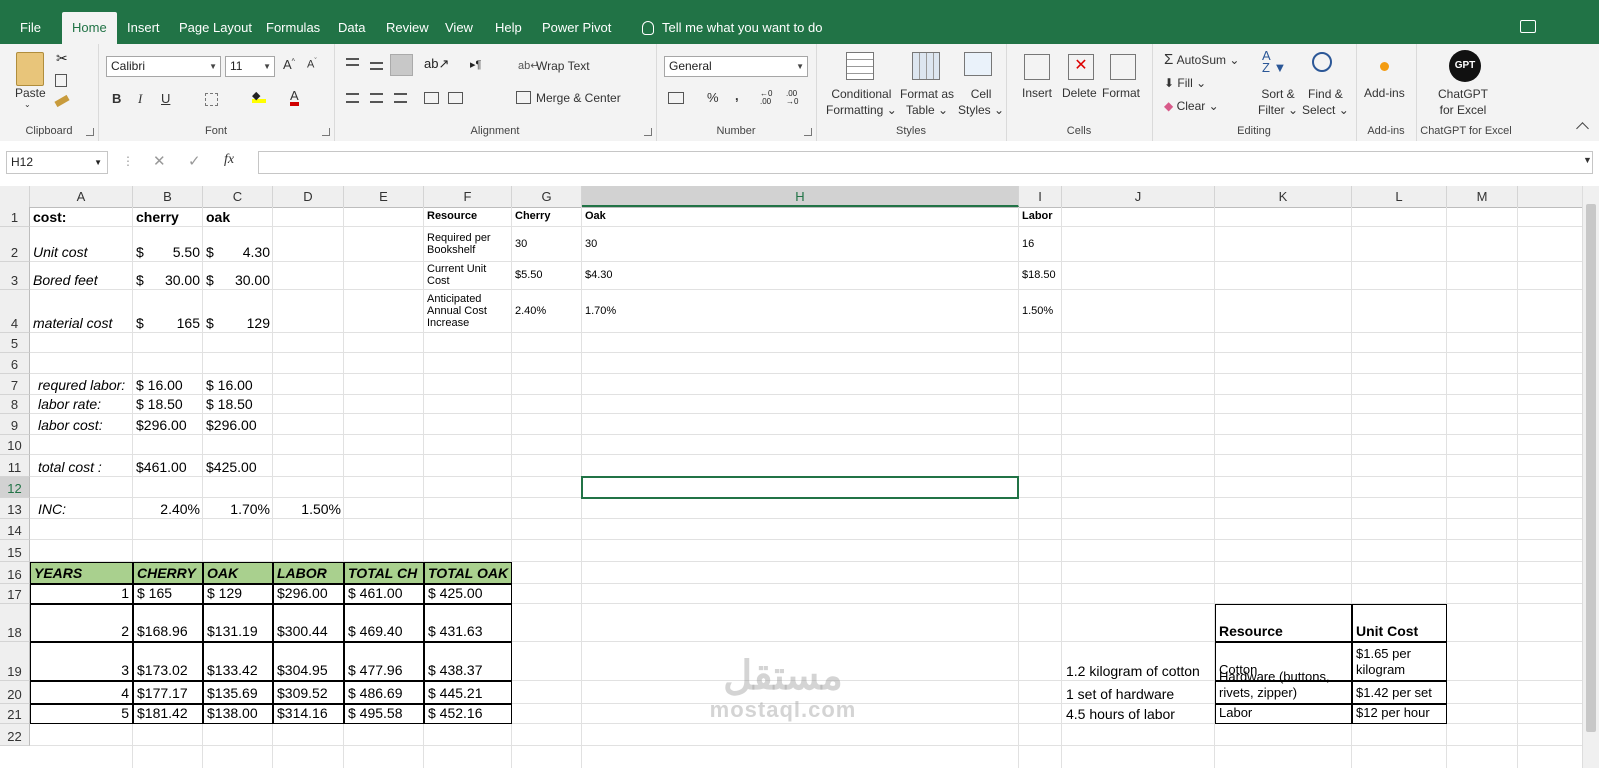 This screenshot has width=1599, height=768. Describe the element at coordinates (1081, 67) in the screenshot. I see `delete-cells-icon: ✕` at that location.